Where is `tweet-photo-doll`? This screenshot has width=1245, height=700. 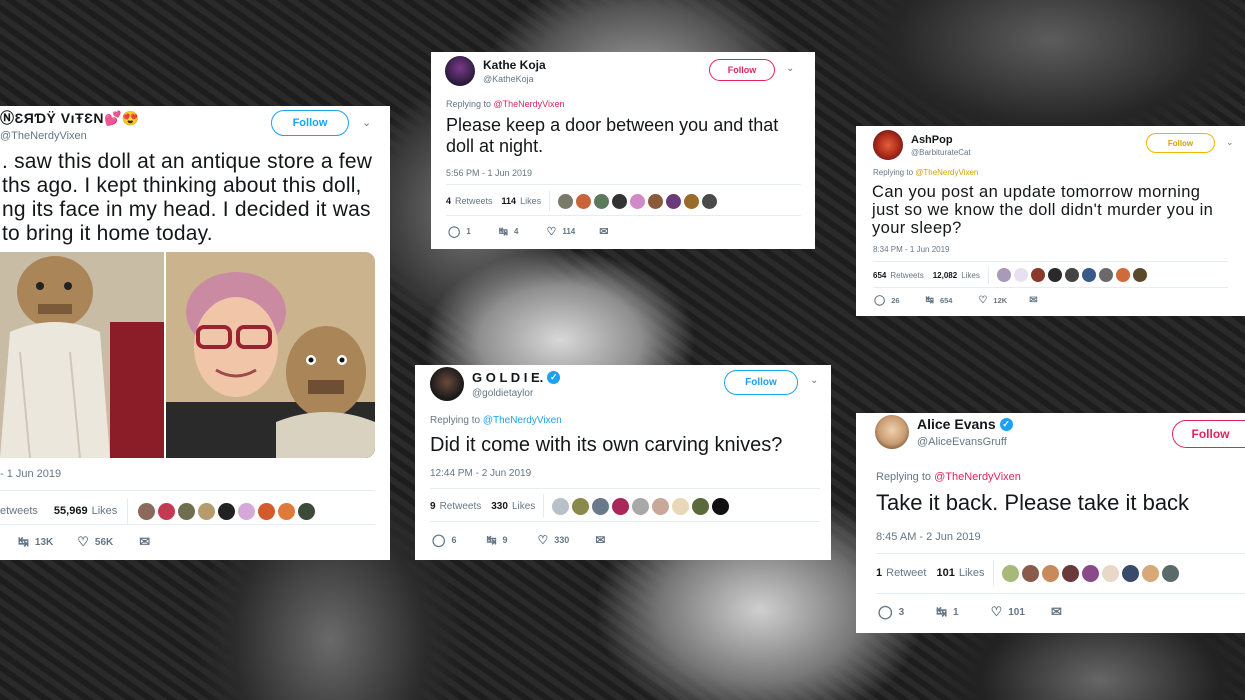 tweet-photo-doll is located at coordinates (82, 355).